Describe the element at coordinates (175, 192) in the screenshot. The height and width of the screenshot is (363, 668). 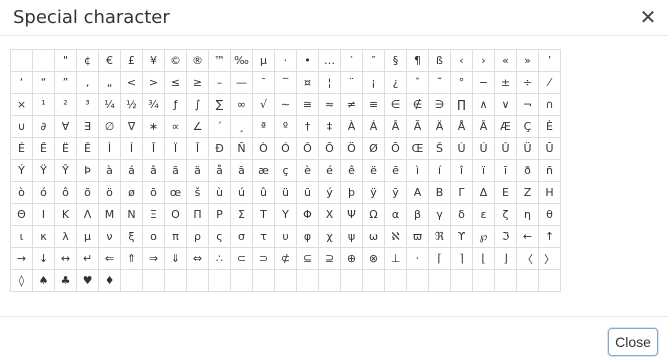
I see `character-cell: œ` at that location.